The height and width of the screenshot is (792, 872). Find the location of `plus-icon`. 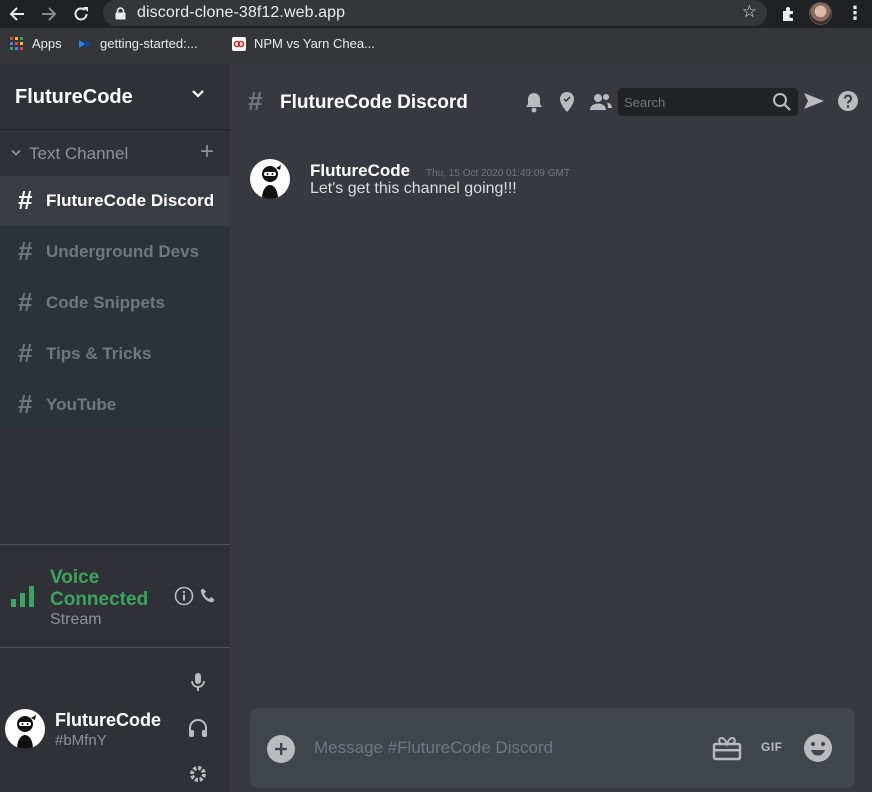

plus-icon is located at coordinates (281, 749).